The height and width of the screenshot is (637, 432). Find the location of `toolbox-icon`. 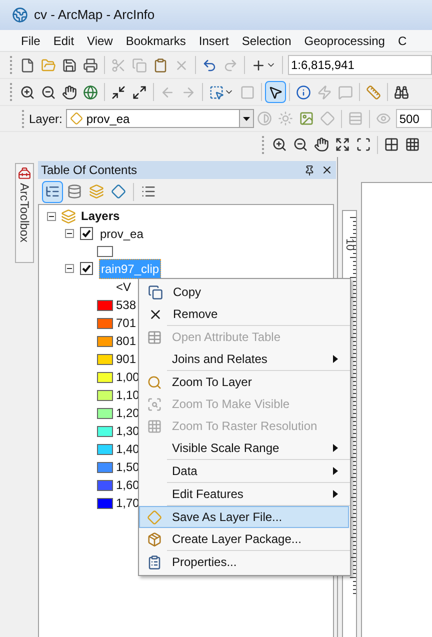

toolbox-icon is located at coordinates (24, 173).